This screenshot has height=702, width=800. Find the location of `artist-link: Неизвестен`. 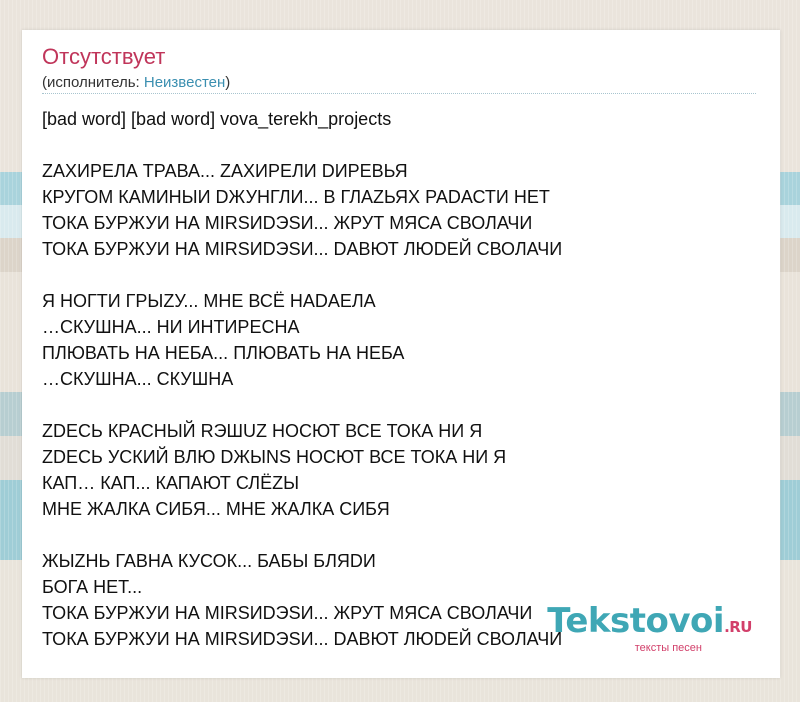

artist-link: Неизвестен is located at coordinates (184, 82).